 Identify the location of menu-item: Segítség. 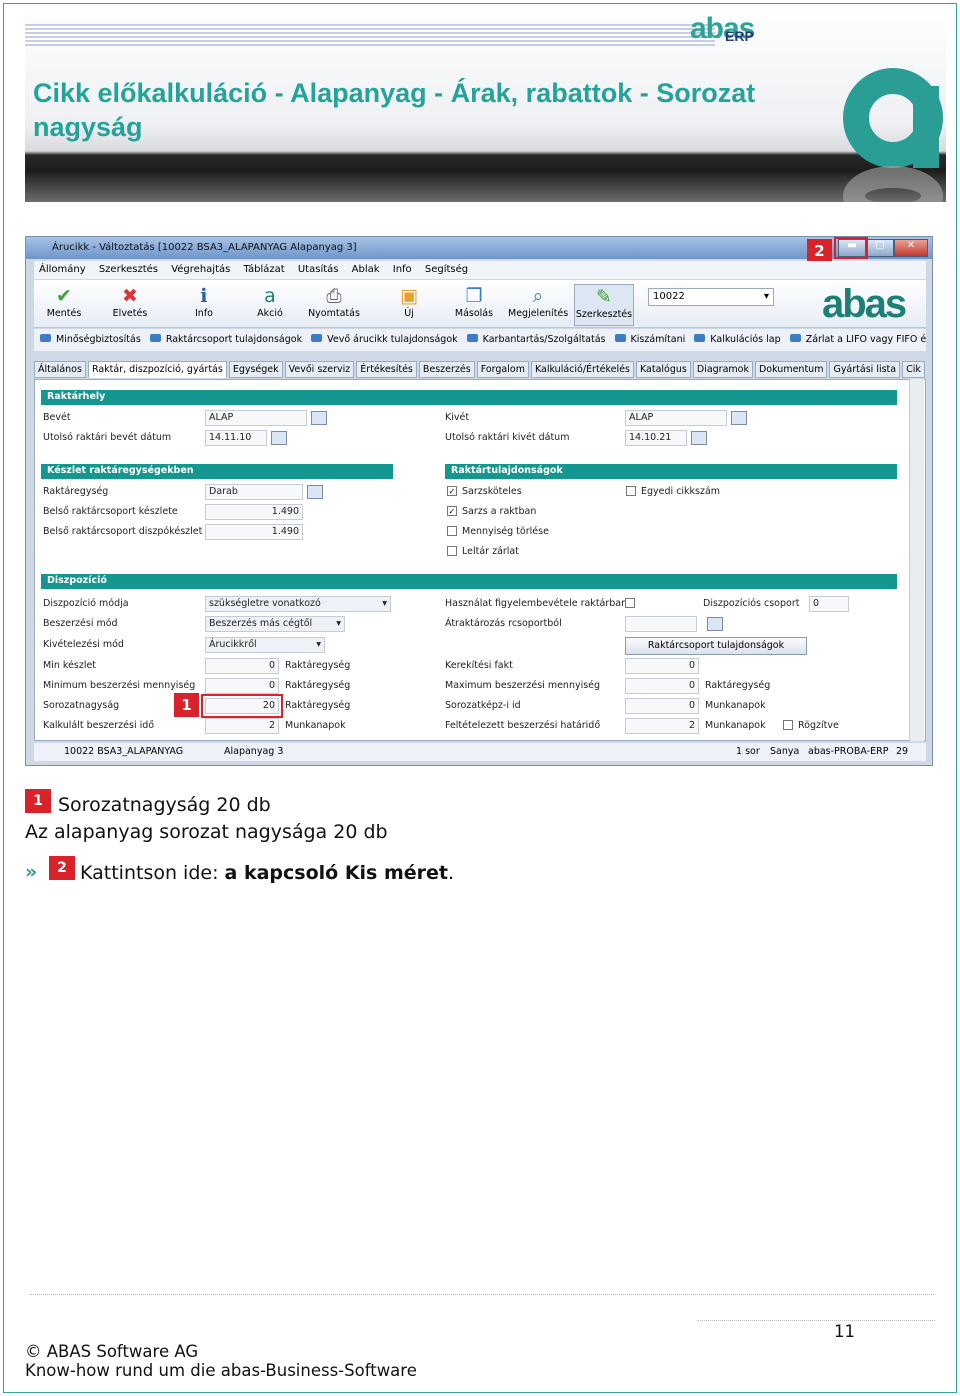
(446, 269).